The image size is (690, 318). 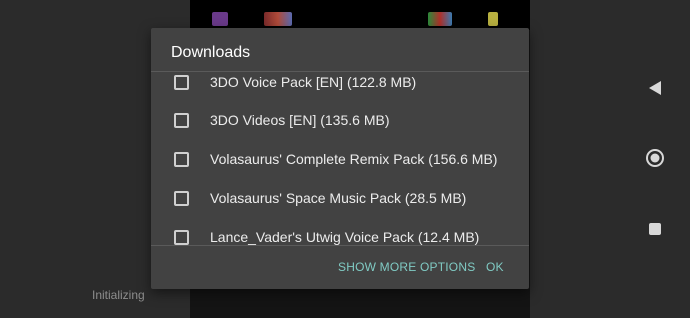 What do you see at coordinates (220, 19) in the screenshot?
I see `game-sprite-left` at bounding box center [220, 19].